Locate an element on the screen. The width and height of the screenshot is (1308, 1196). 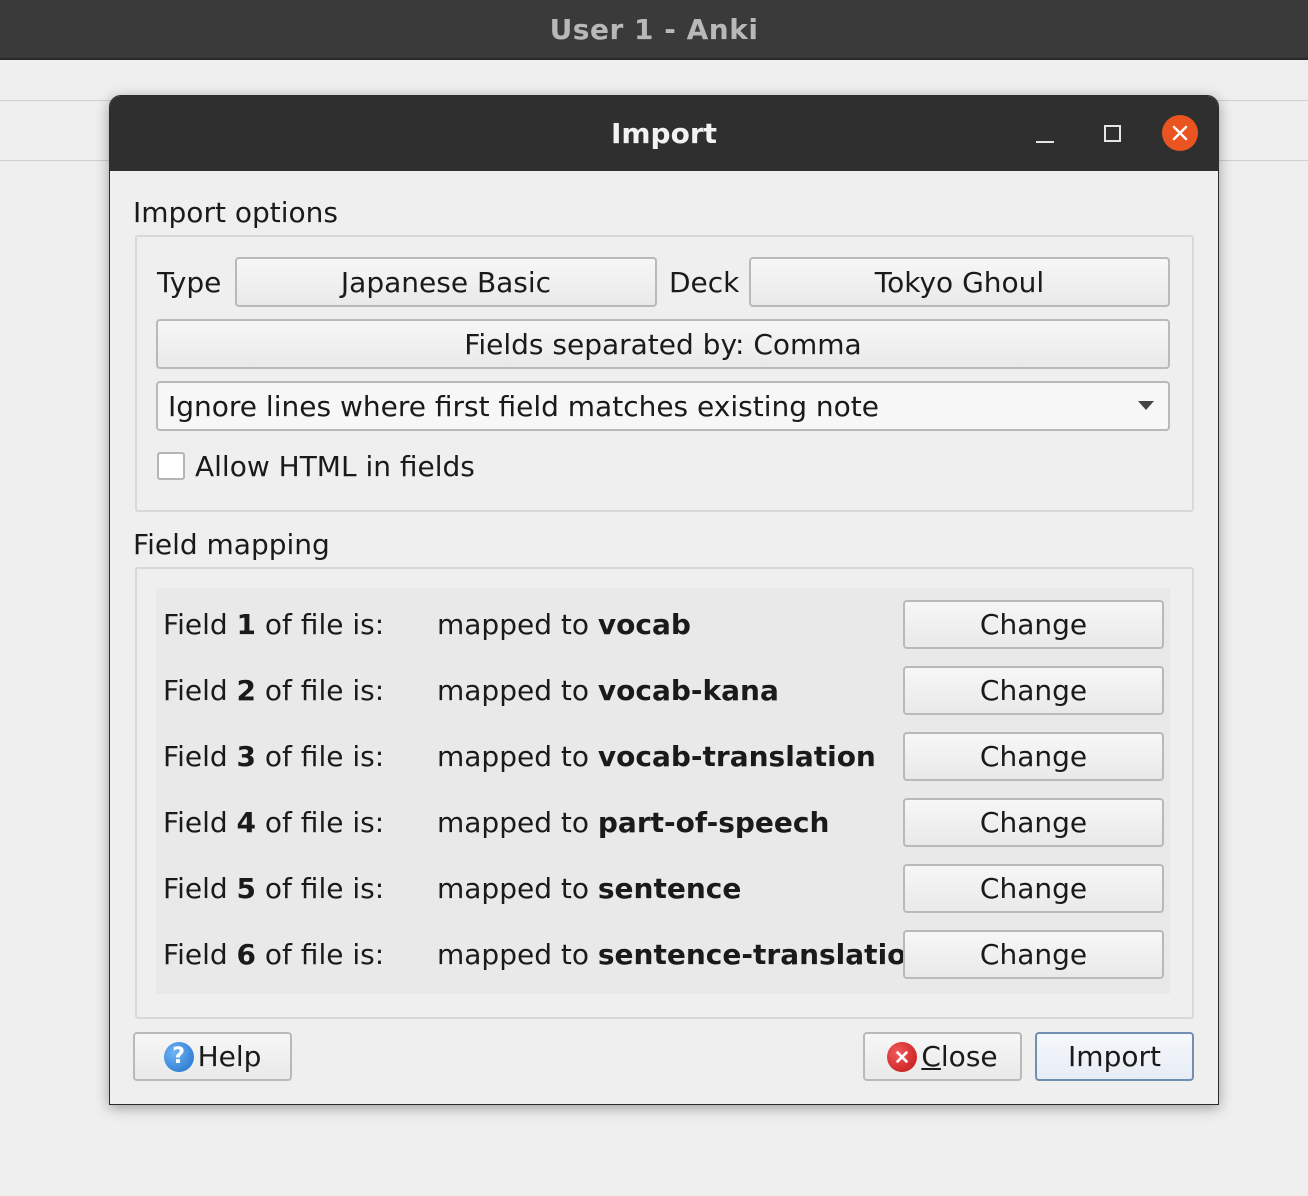
field-target-label: mapped to sentence is located at coordinates (589, 888).